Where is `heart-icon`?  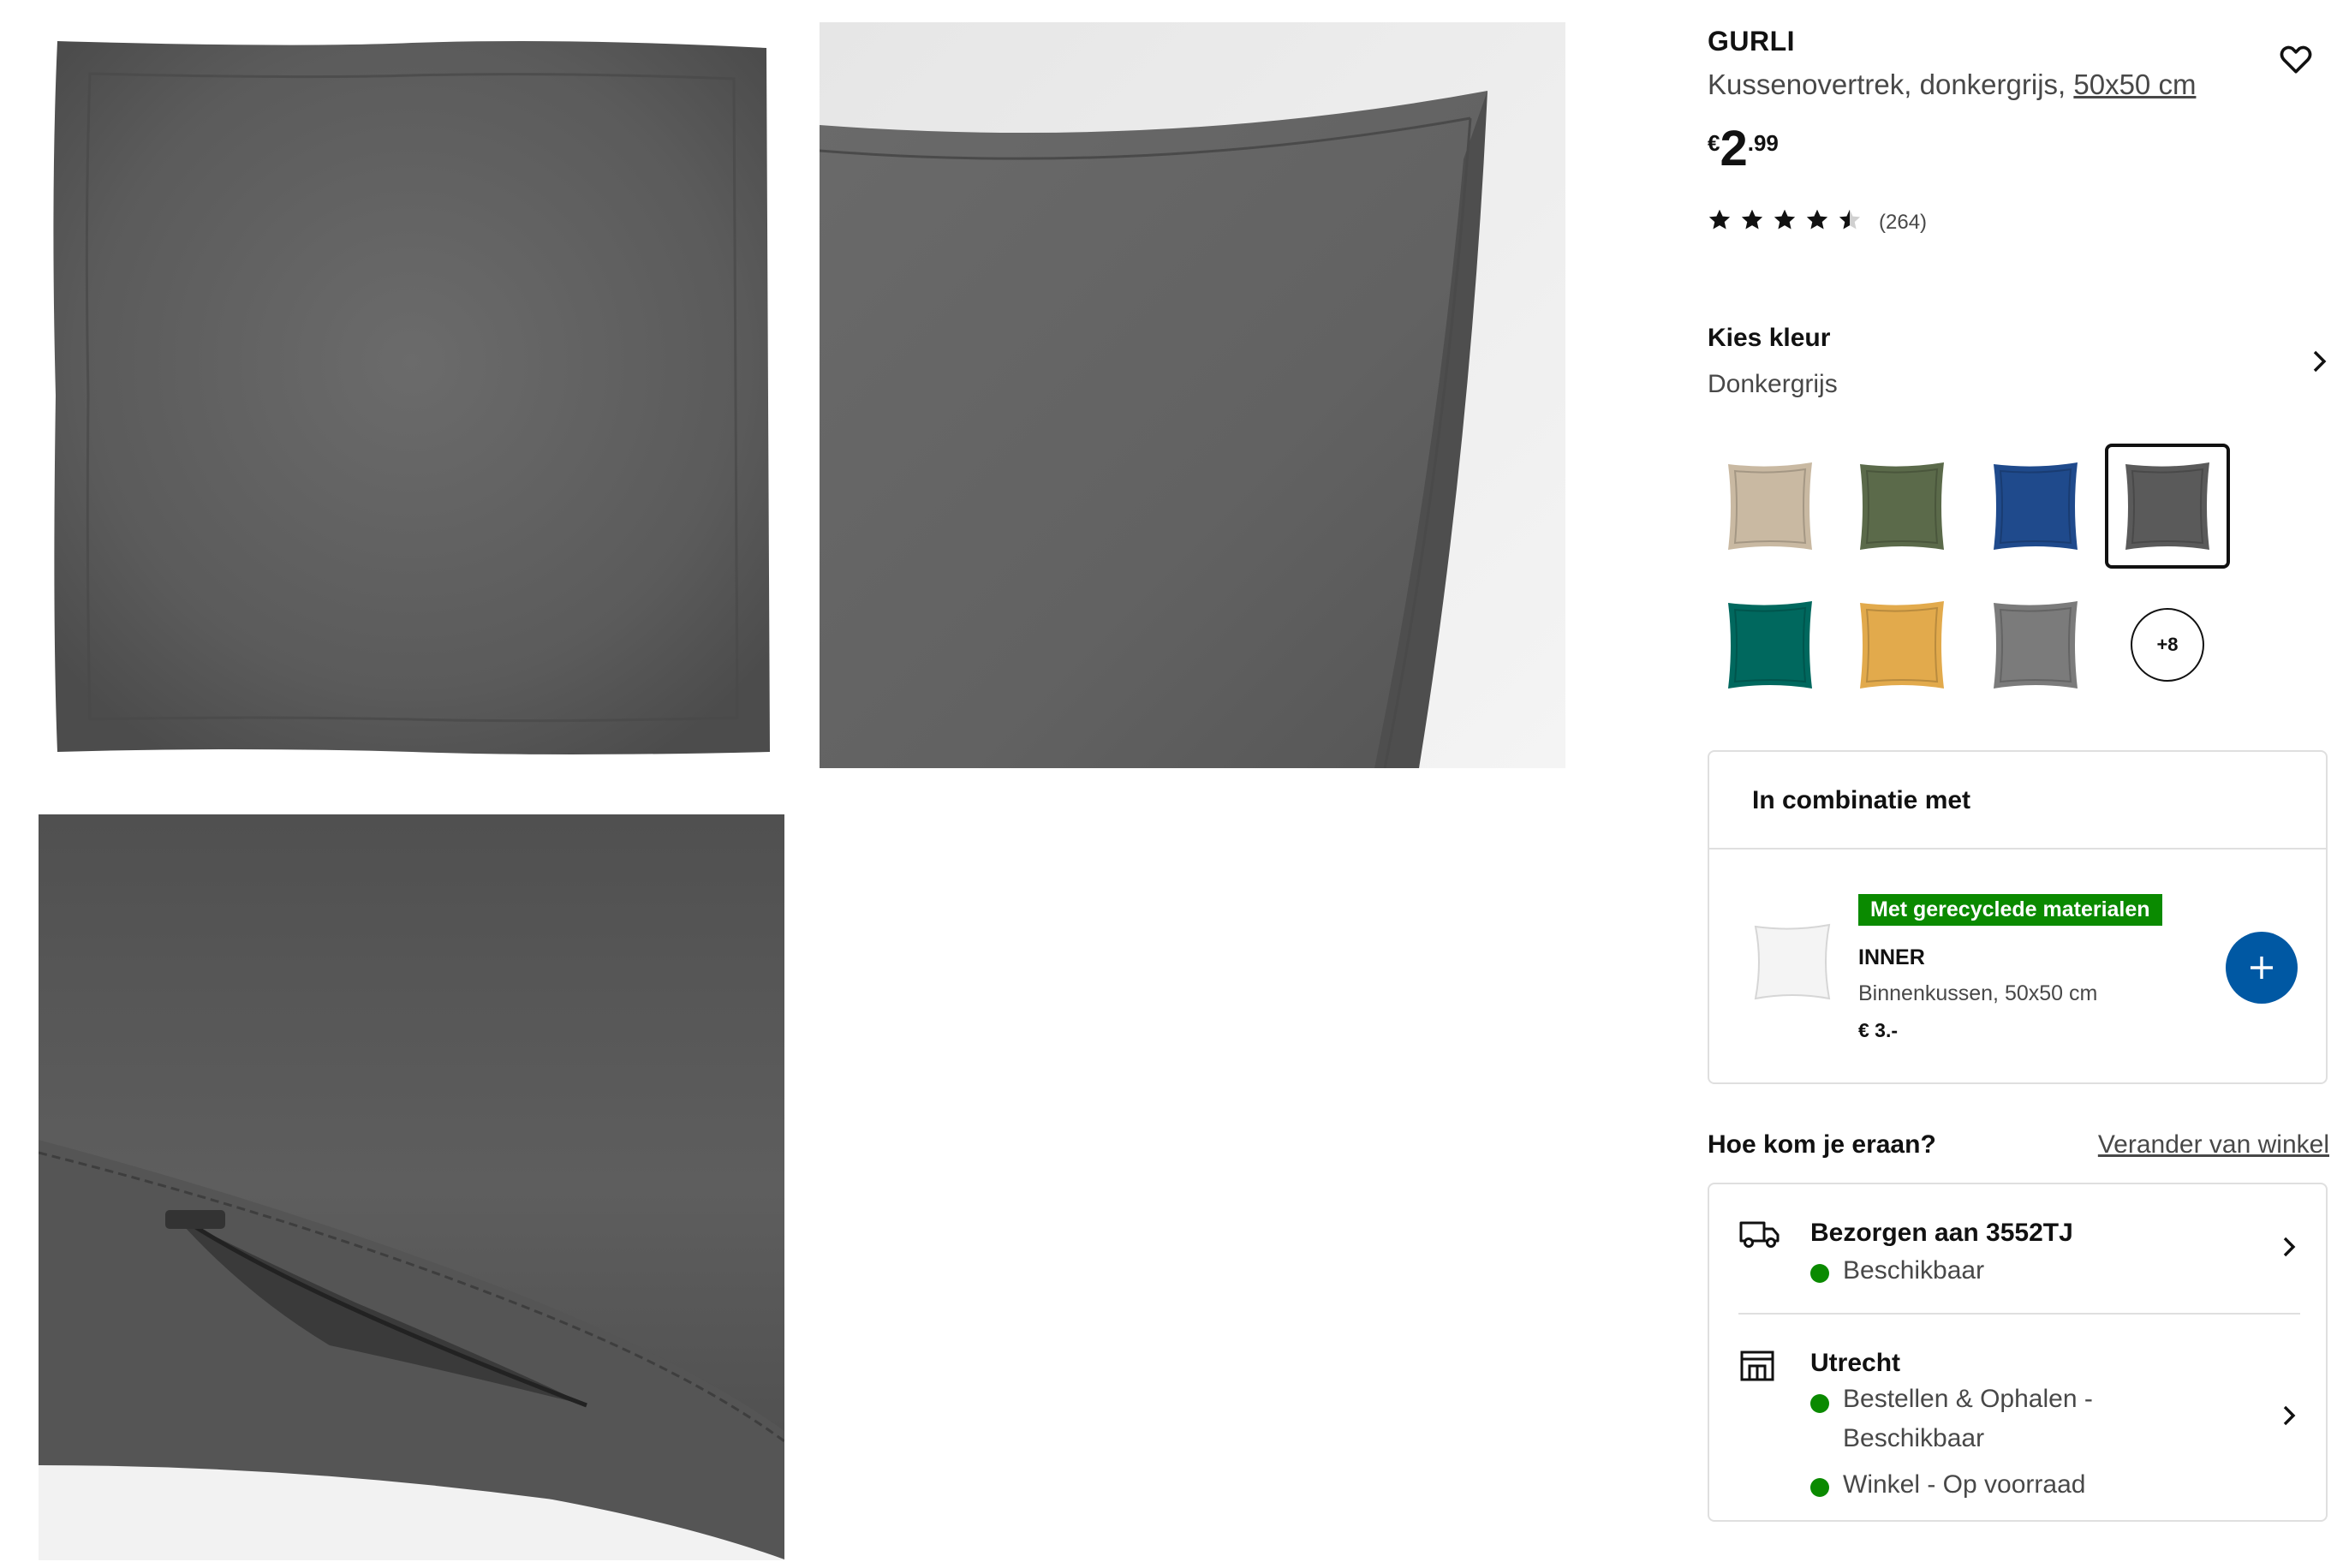
heart-icon is located at coordinates (2296, 60).